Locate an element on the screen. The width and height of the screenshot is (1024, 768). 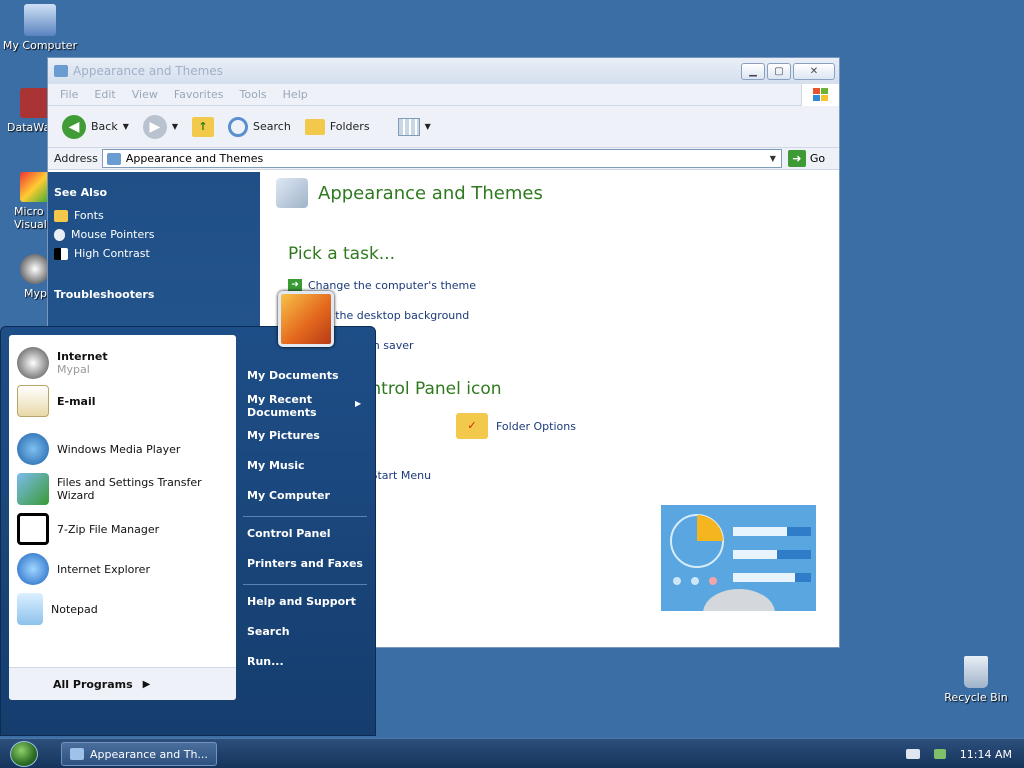
search-icon is located at coordinates (238, 126).